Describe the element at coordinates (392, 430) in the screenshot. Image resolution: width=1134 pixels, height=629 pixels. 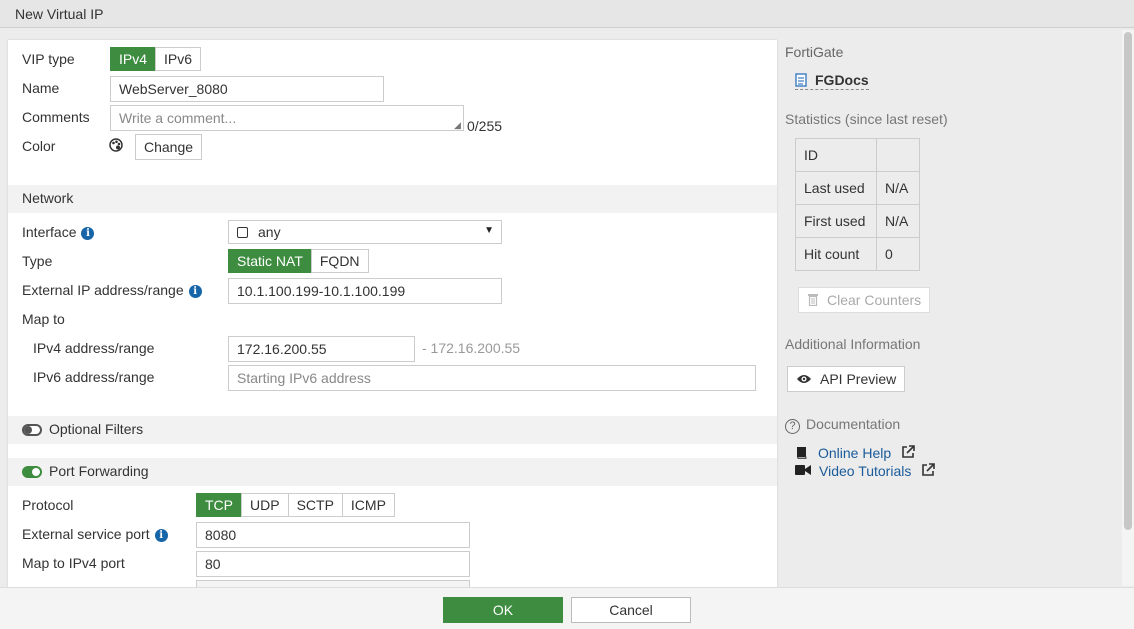
I see `optional-filters-header: Optional Filters` at that location.